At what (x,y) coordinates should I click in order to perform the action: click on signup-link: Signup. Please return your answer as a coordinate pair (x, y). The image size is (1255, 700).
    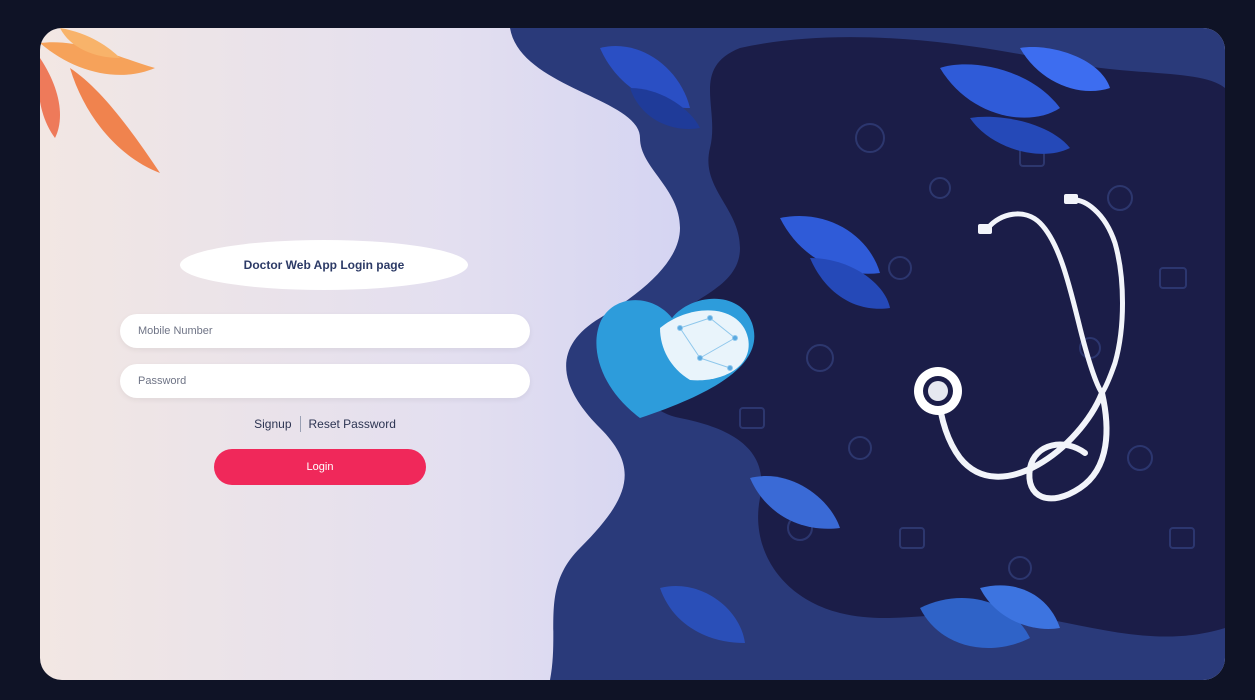
    Looking at the image, I should click on (272, 424).